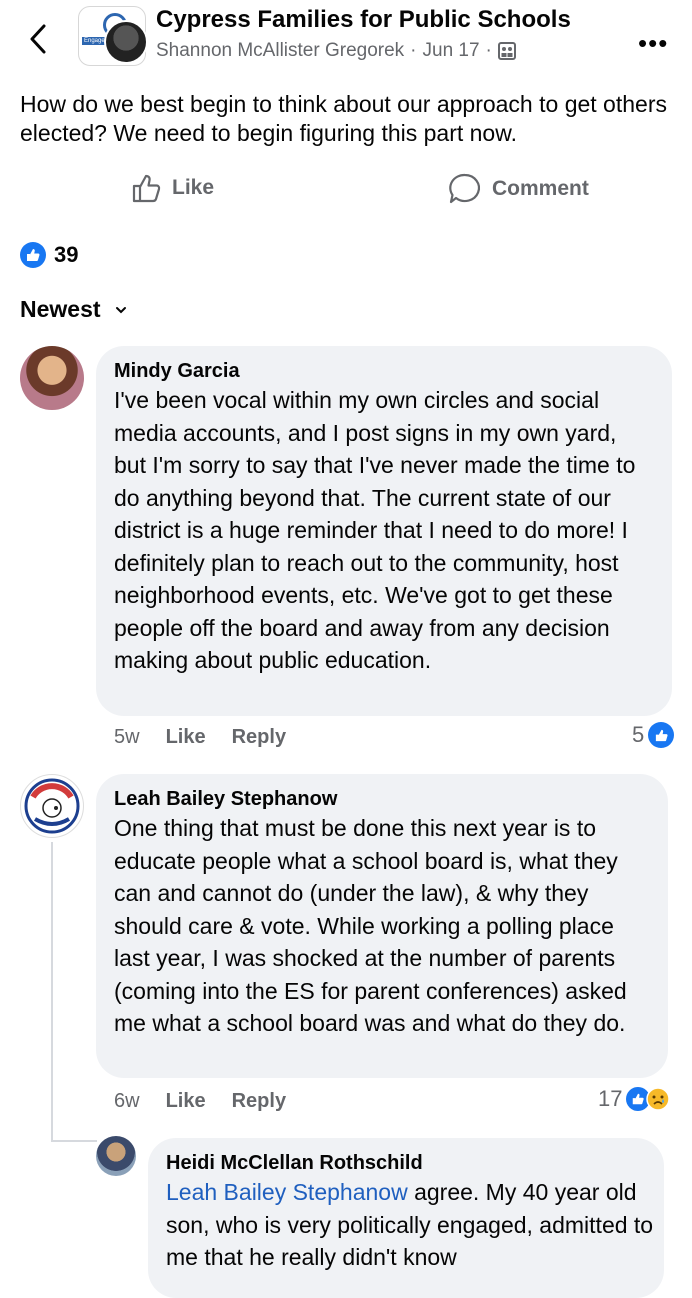  Describe the element at coordinates (146, 188) in the screenshot. I see `thumbs-up-icon` at that location.